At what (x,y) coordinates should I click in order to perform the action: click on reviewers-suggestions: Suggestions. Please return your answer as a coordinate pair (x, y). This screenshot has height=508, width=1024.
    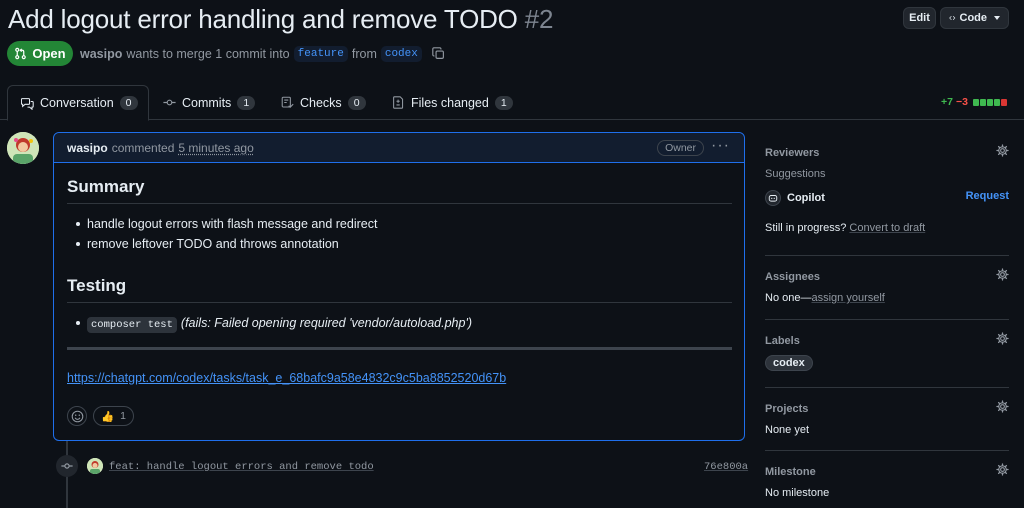
    Looking at the image, I should click on (795, 174).